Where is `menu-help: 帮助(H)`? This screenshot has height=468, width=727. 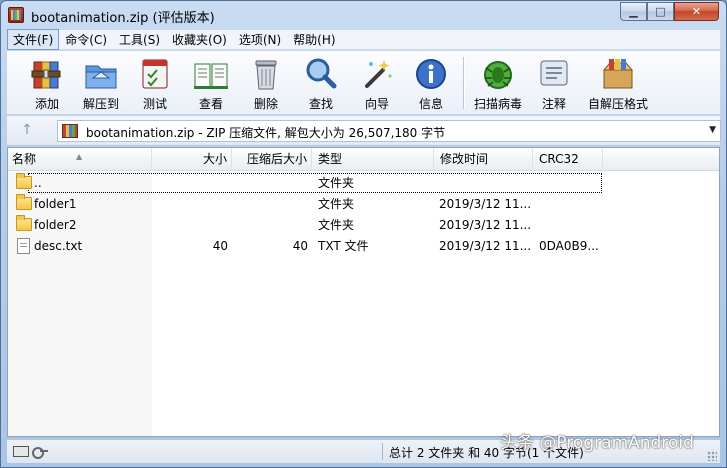 menu-help: 帮助(H) is located at coordinates (314, 39).